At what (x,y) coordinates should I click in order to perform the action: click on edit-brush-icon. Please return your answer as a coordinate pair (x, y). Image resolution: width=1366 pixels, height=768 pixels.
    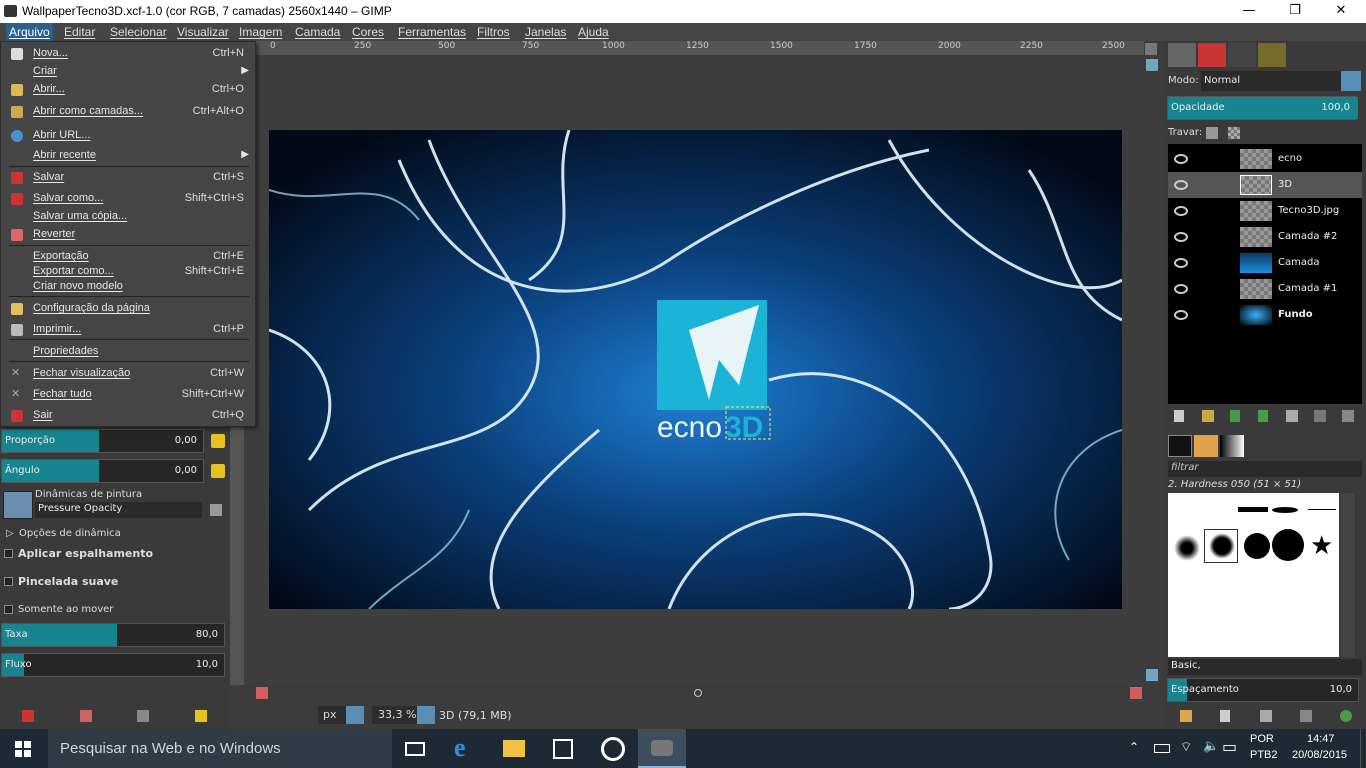
    Looking at the image, I should click on (1186, 716).